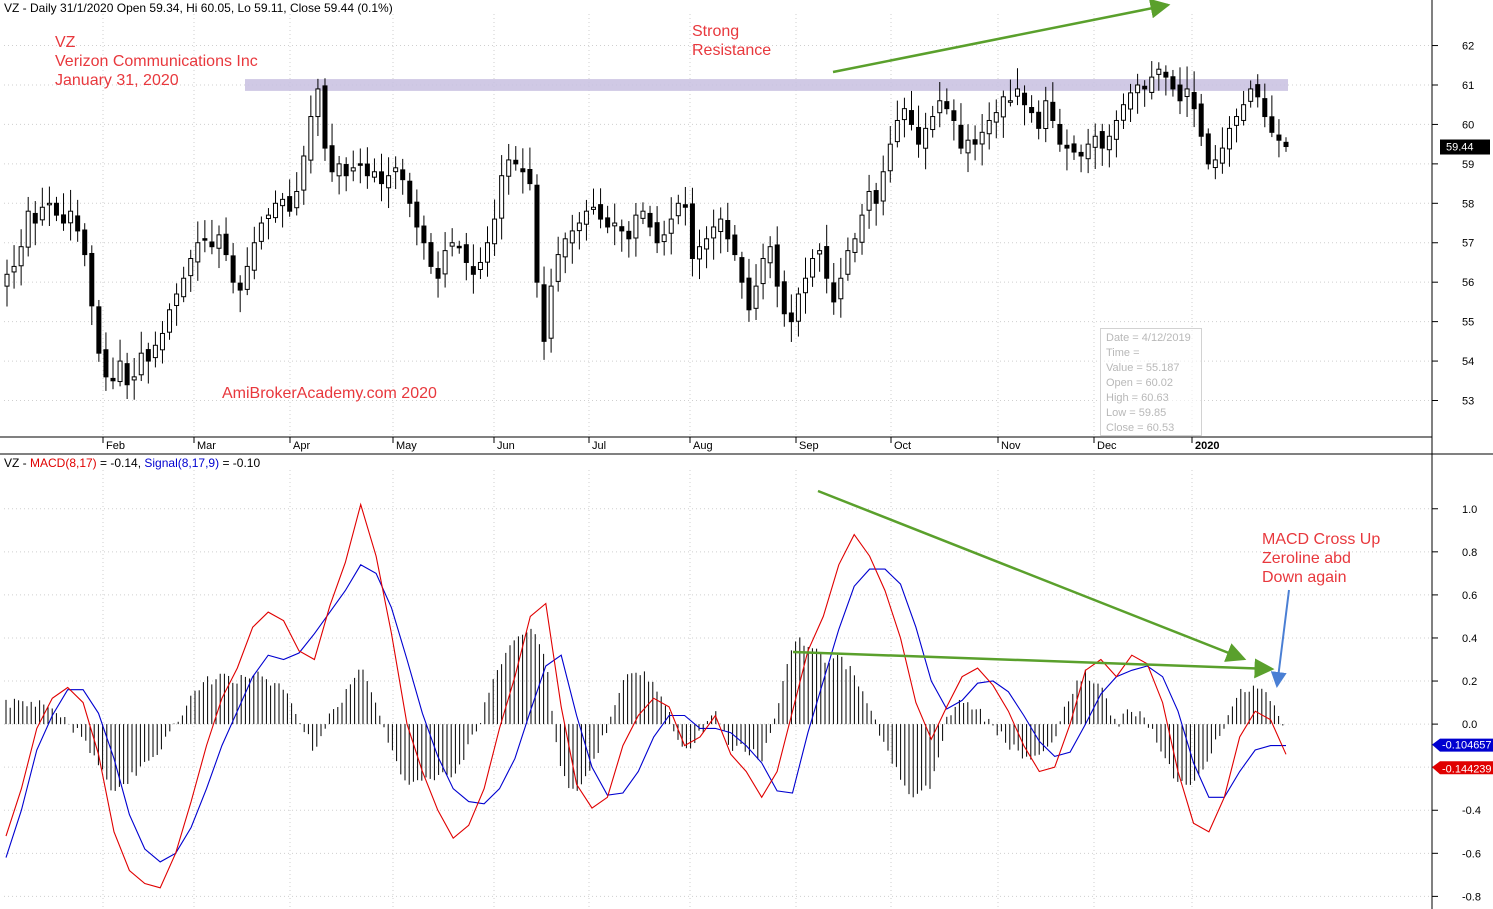  I want to click on macd-y-tick-label: -0.6, so click(1471, 854).